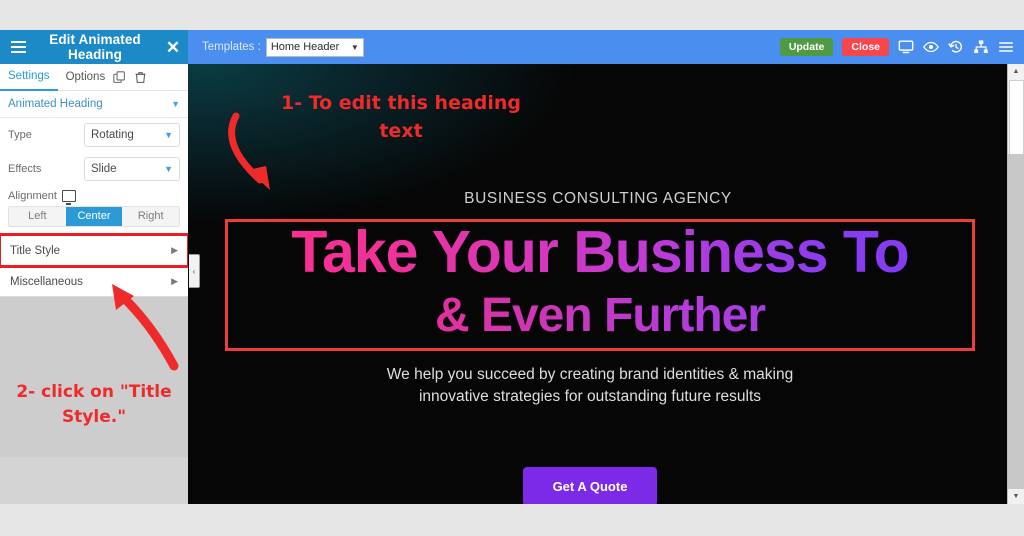 The image size is (1024, 536). I want to click on effects-dropdown-value: Slide, so click(104, 169).